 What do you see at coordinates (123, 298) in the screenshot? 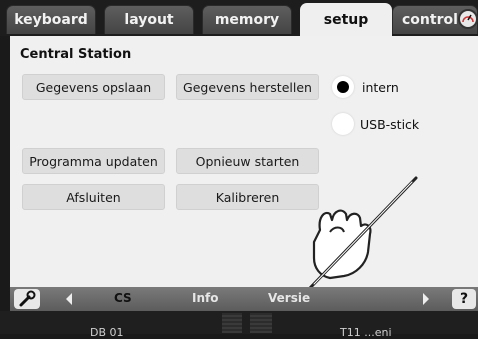
I see `nav-item-cs: CS` at bounding box center [123, 298].